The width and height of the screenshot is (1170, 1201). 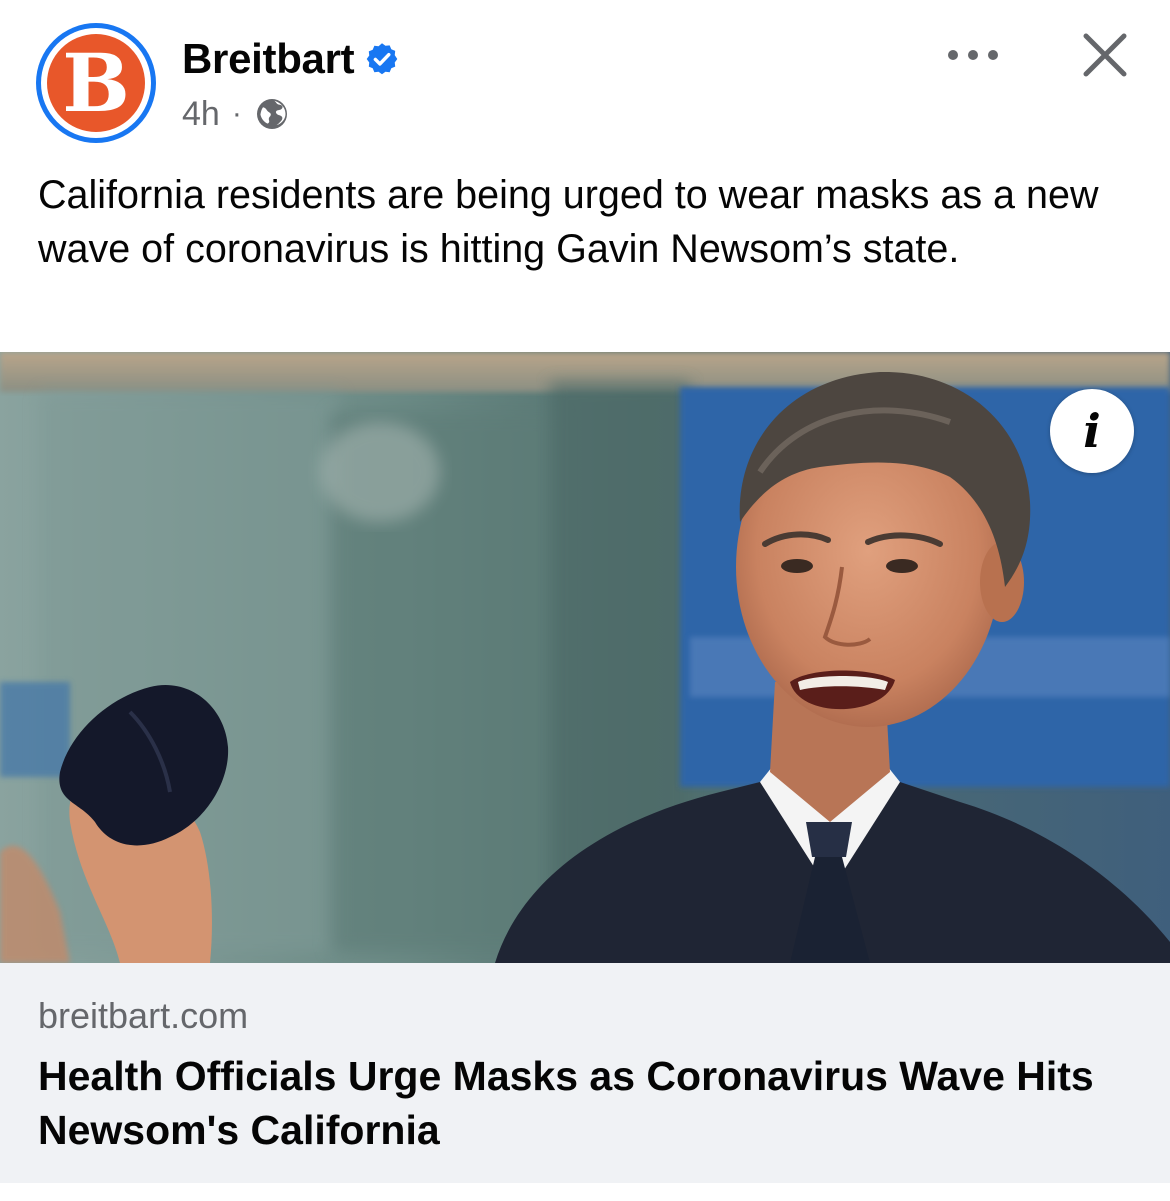 I want to click on more-options-icon, so click(x=973, y=55).